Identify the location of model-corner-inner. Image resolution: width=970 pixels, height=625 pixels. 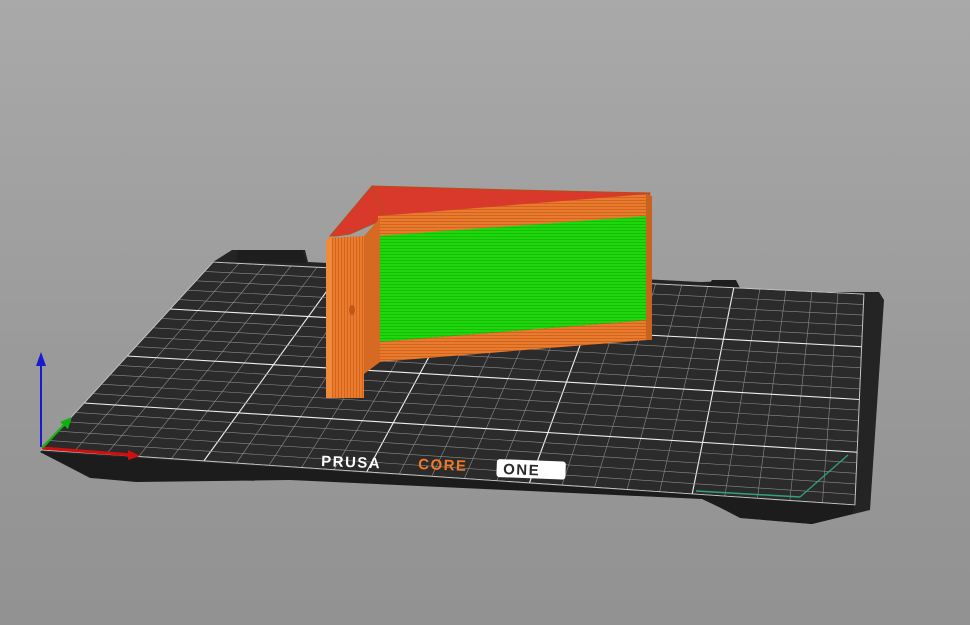
(372, 296).